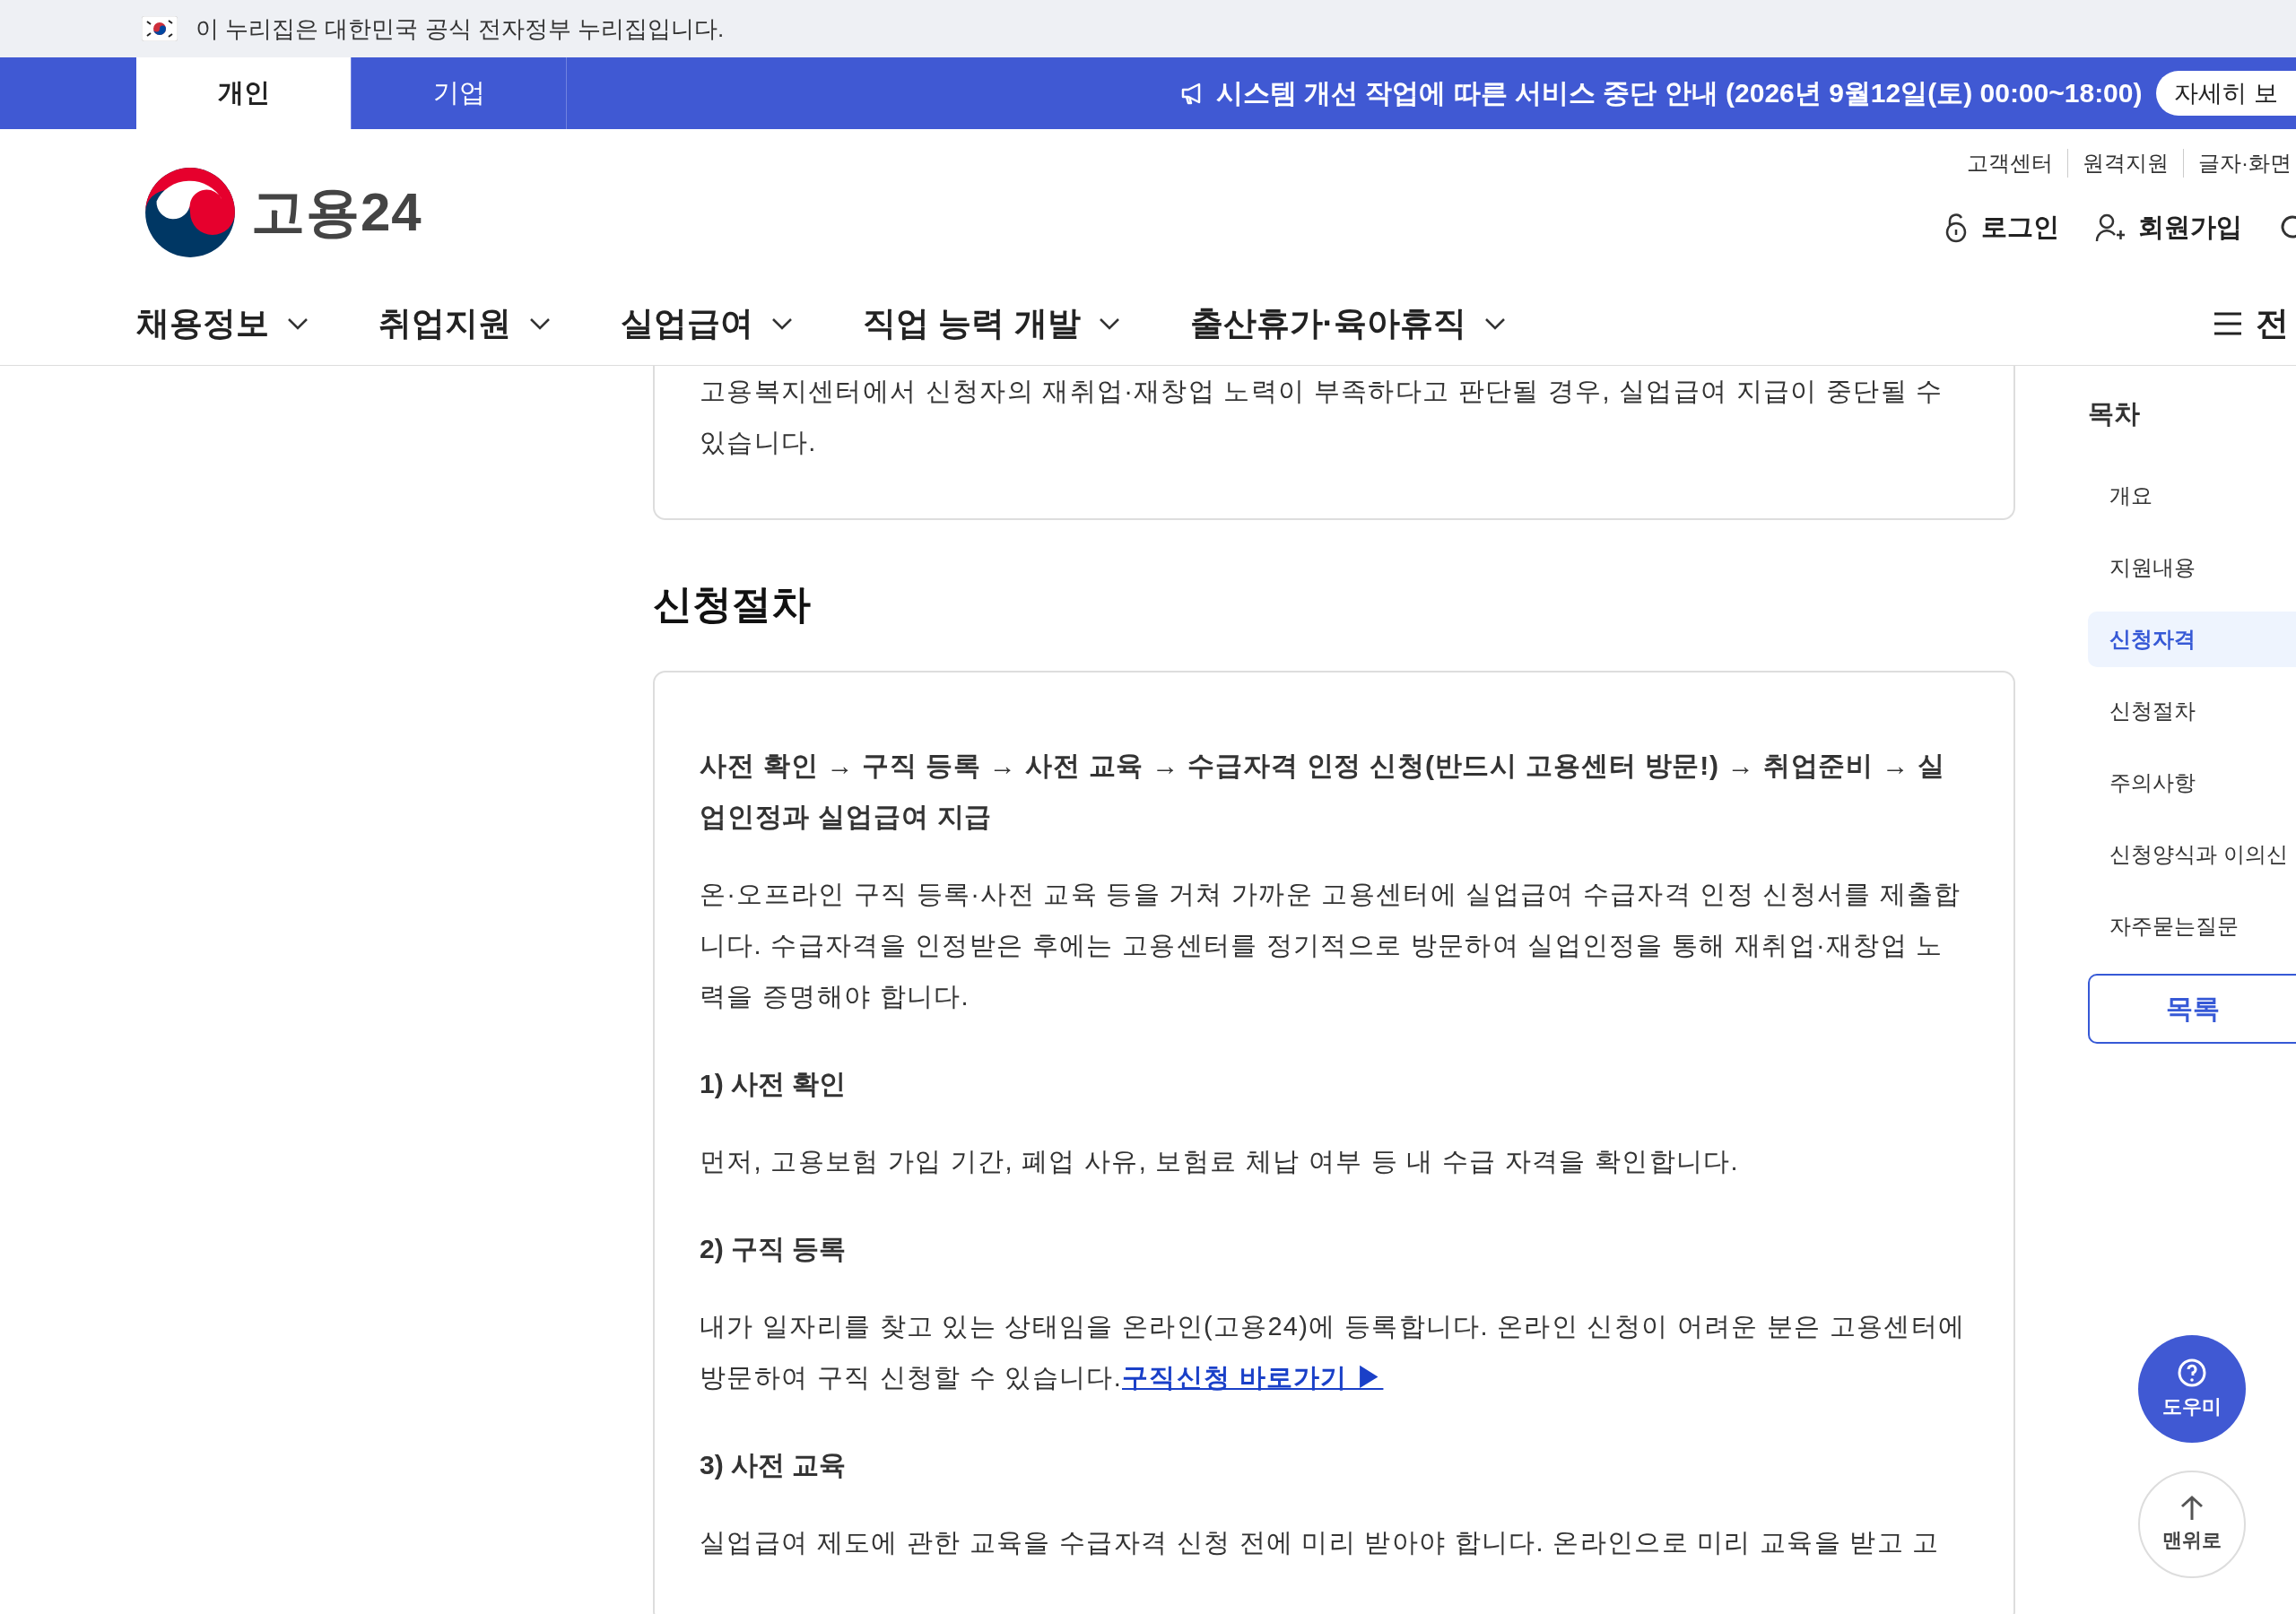  What do you see at coordinates (1347, 323) in the screenshot?
I see `nav-menu-item: 출산휴가·육아휴직` at bounding box center [1347, 323].